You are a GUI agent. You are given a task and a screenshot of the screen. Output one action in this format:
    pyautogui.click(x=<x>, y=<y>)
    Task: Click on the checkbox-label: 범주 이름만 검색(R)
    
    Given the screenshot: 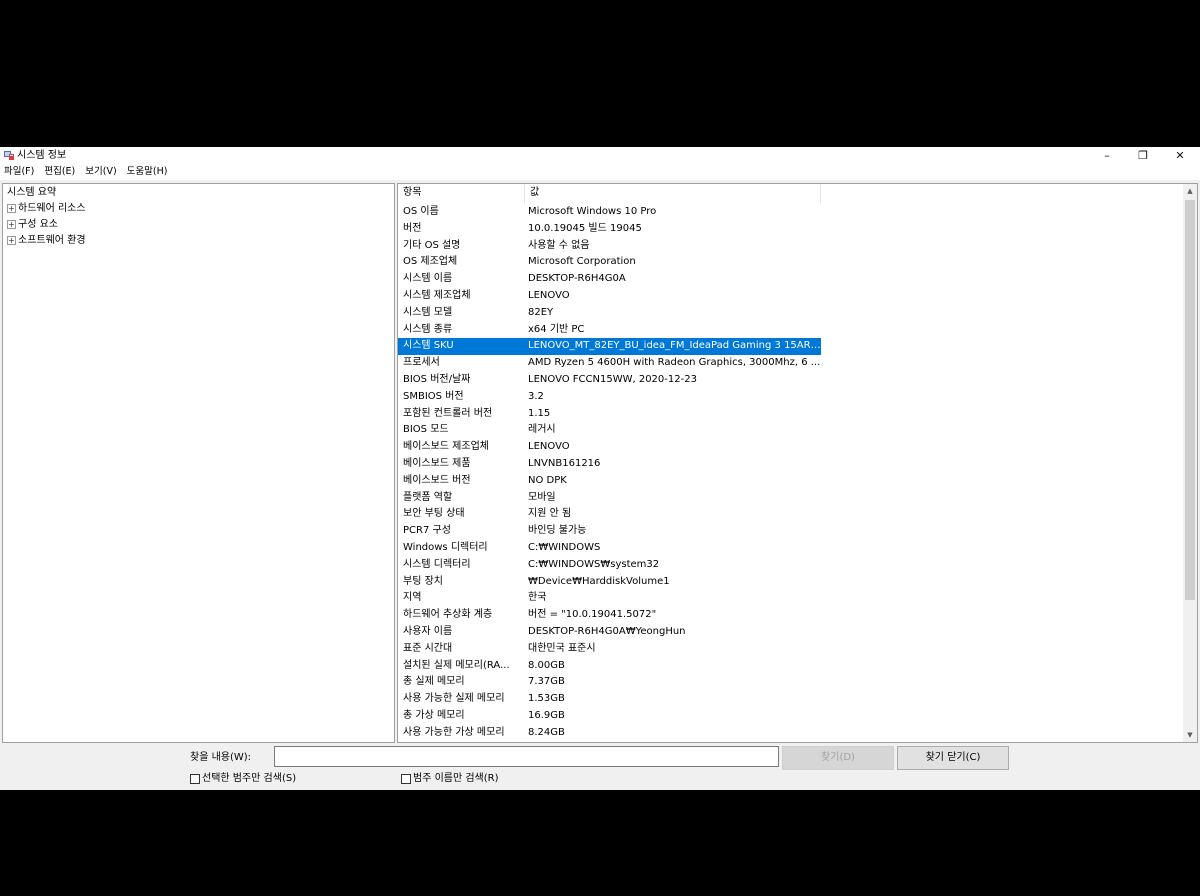 What is the action you would take?
    pyautogui.click(x=456, y=778)
    